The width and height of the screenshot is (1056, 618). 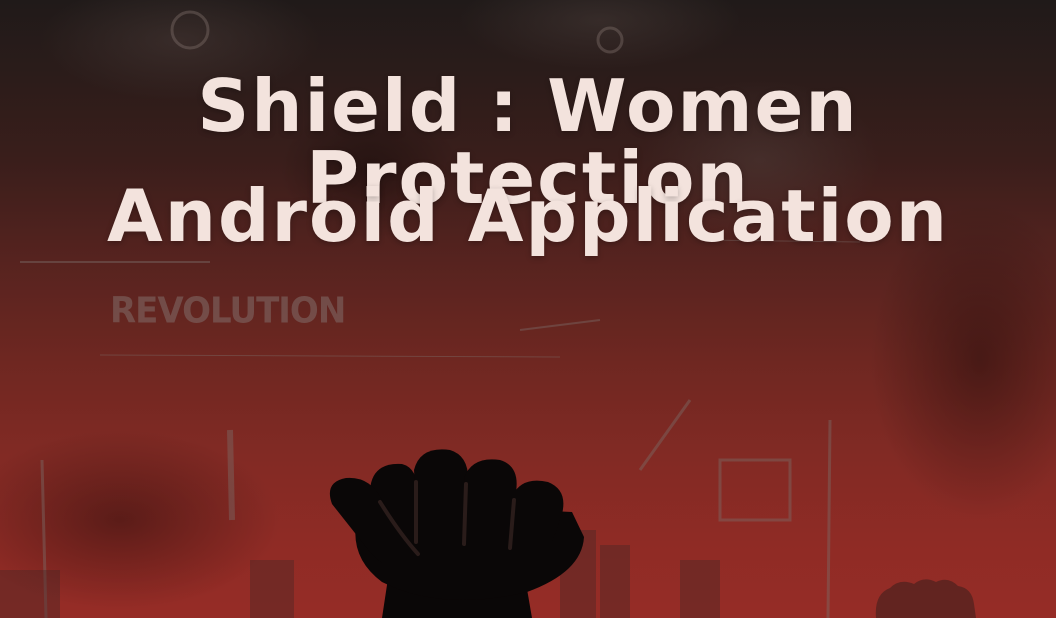 I want to click on raised-fist-icon-secondary, so click(x=925, y=598).